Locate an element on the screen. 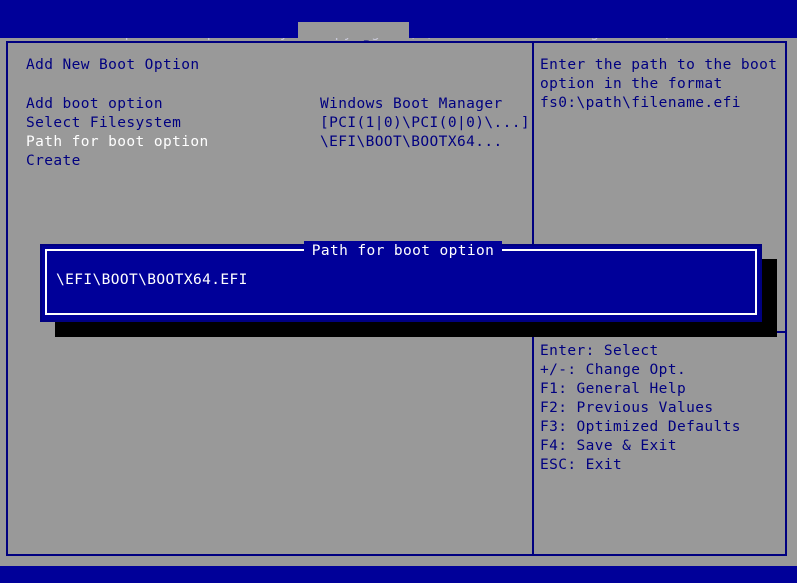  option-value-add-boot-option: Windows Boot Manager is located at coordinates (425, 104).